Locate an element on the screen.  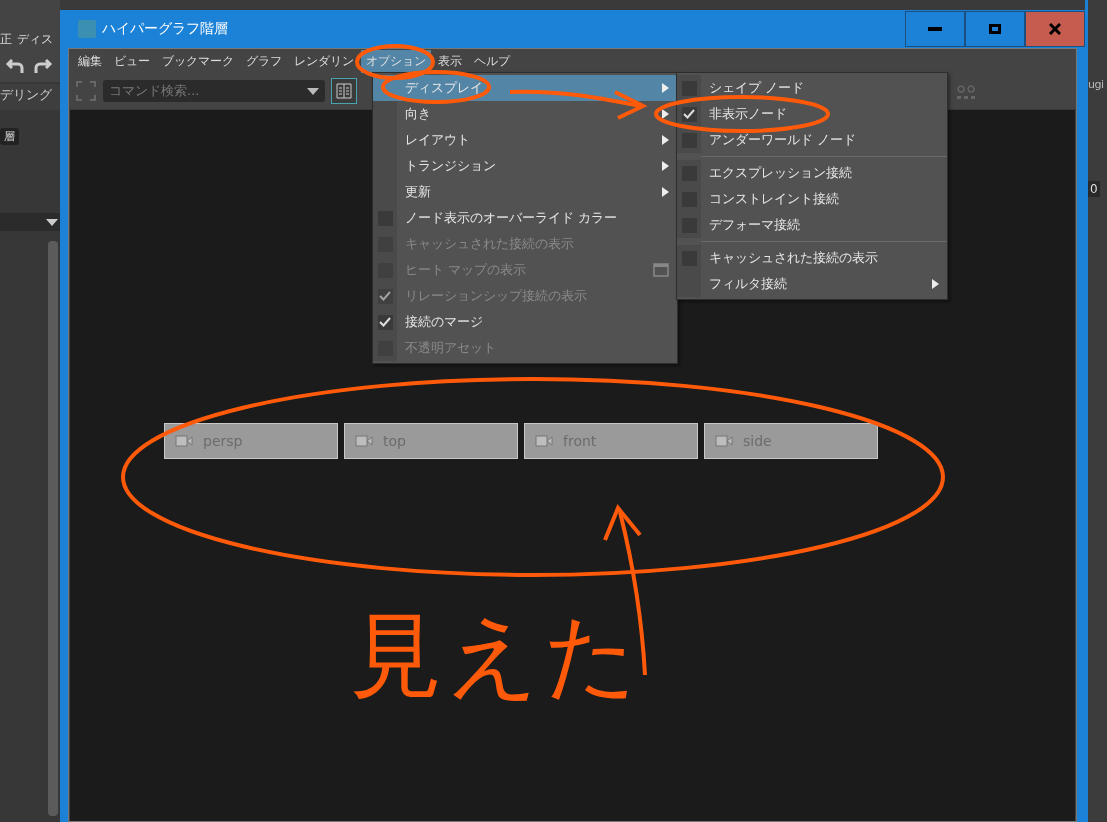
close-icon is located at coordinates (1055, 29).